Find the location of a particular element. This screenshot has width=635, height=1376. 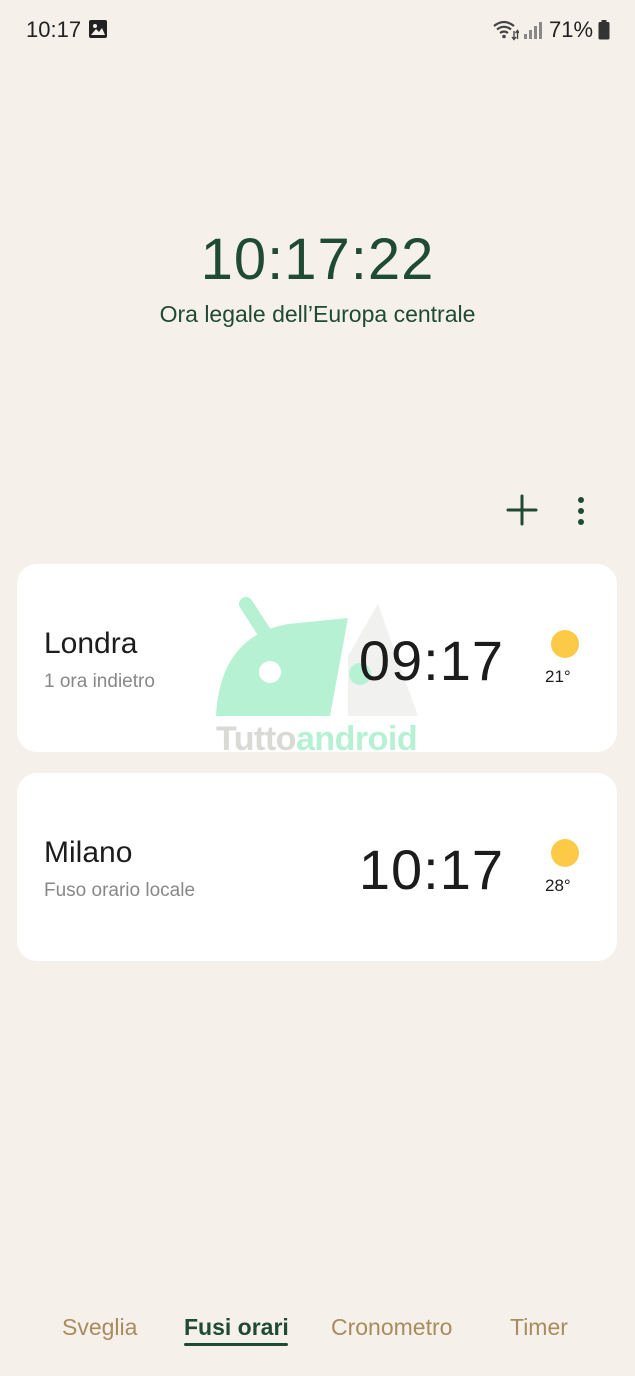

battery-percentage: 71% is located at coordinates (571, 29).